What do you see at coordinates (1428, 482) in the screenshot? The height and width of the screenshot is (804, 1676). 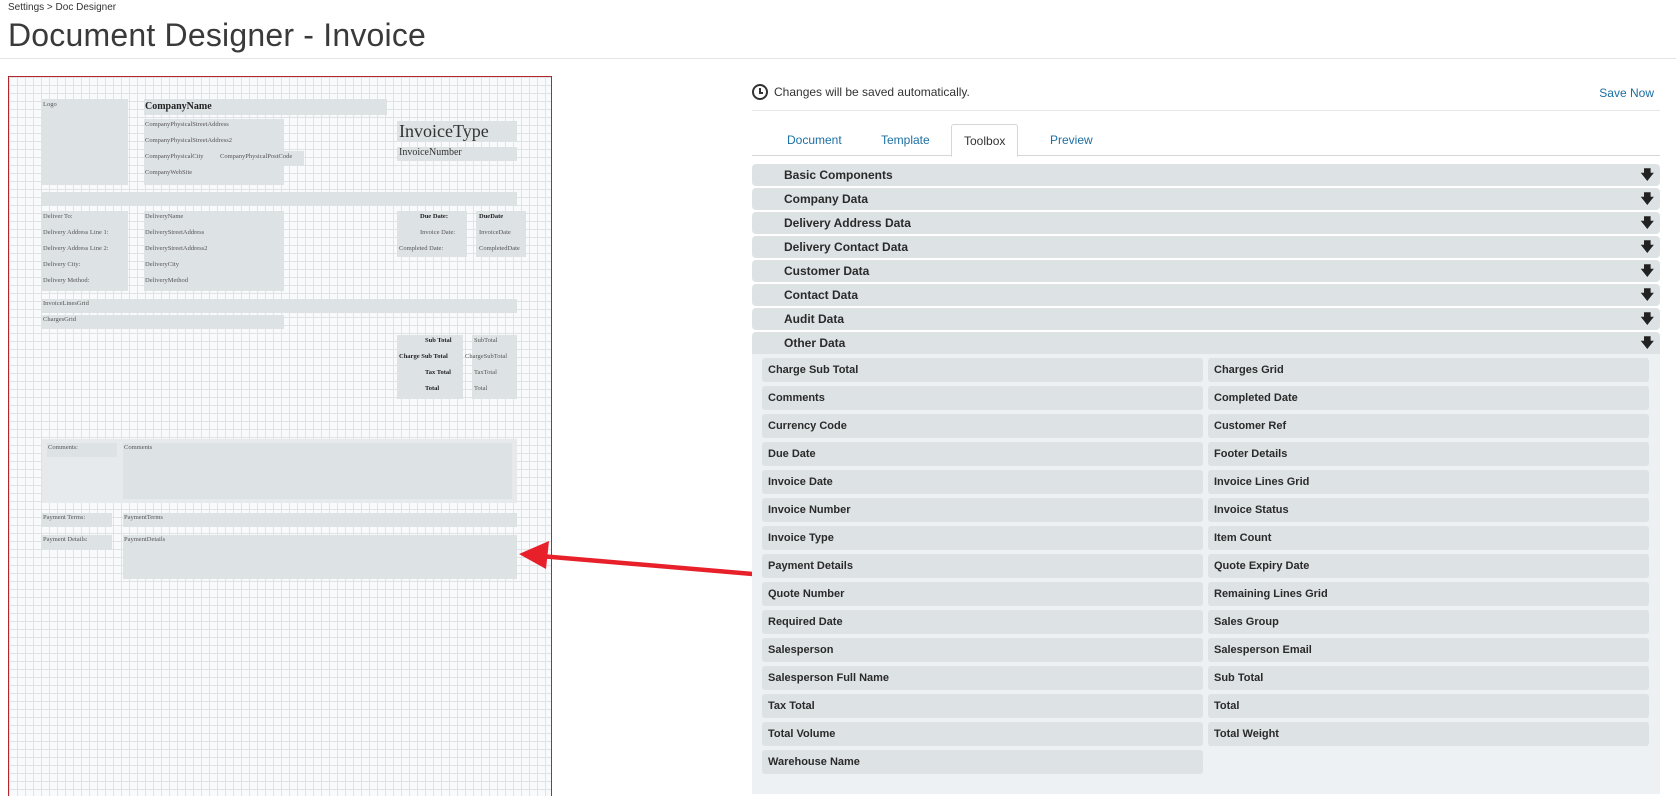 I see `toolbox-item-invoice-lines-grid: Invoice Lines Grid` at bounding box center [1428, 482].